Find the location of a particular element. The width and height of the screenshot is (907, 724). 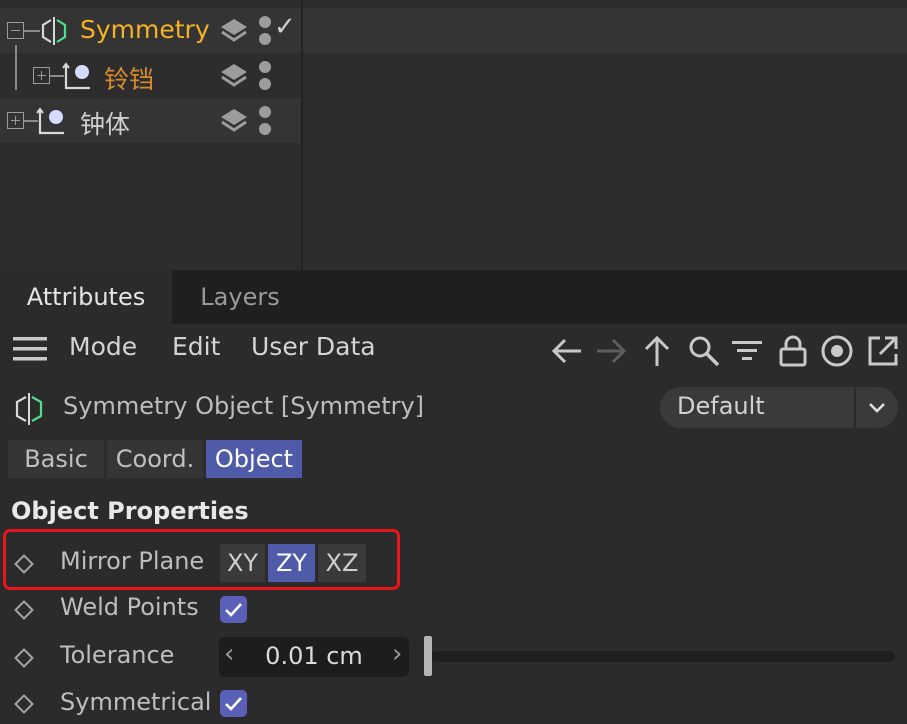

menu-user-data: User Data is located at coordinates (313, 346).